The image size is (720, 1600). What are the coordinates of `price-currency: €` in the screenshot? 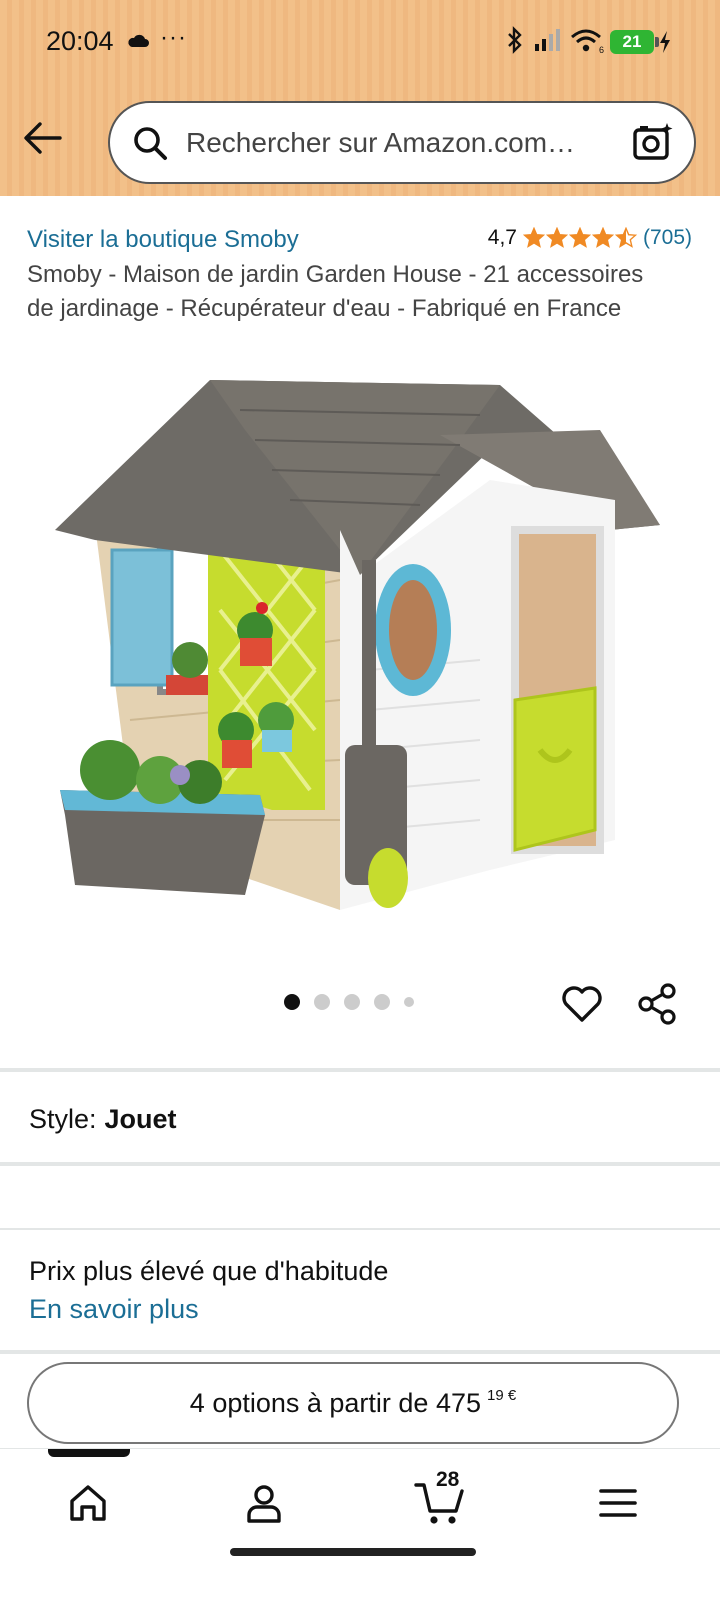 It's located at (512, 1395).